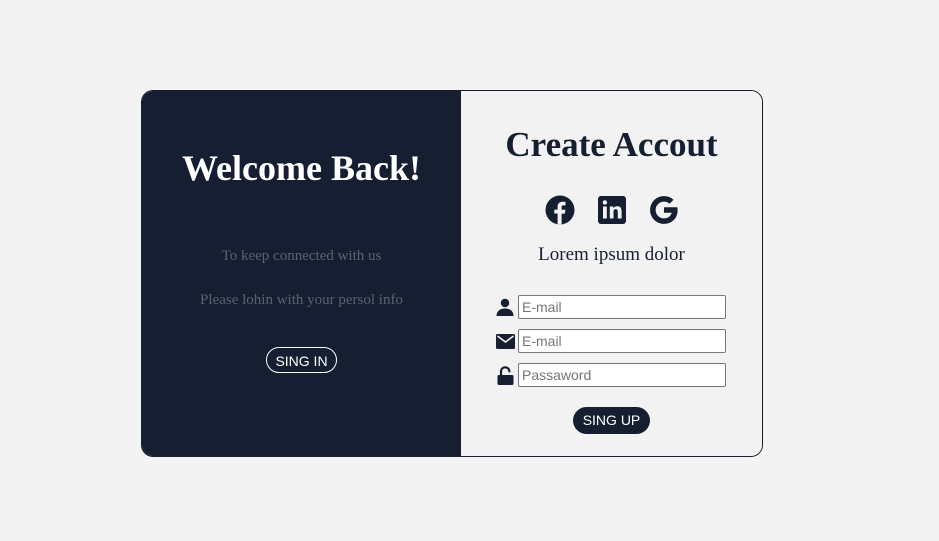 This screenshot has height=541, width=939. I want to click on linkedin-icon, so click(612, 210).